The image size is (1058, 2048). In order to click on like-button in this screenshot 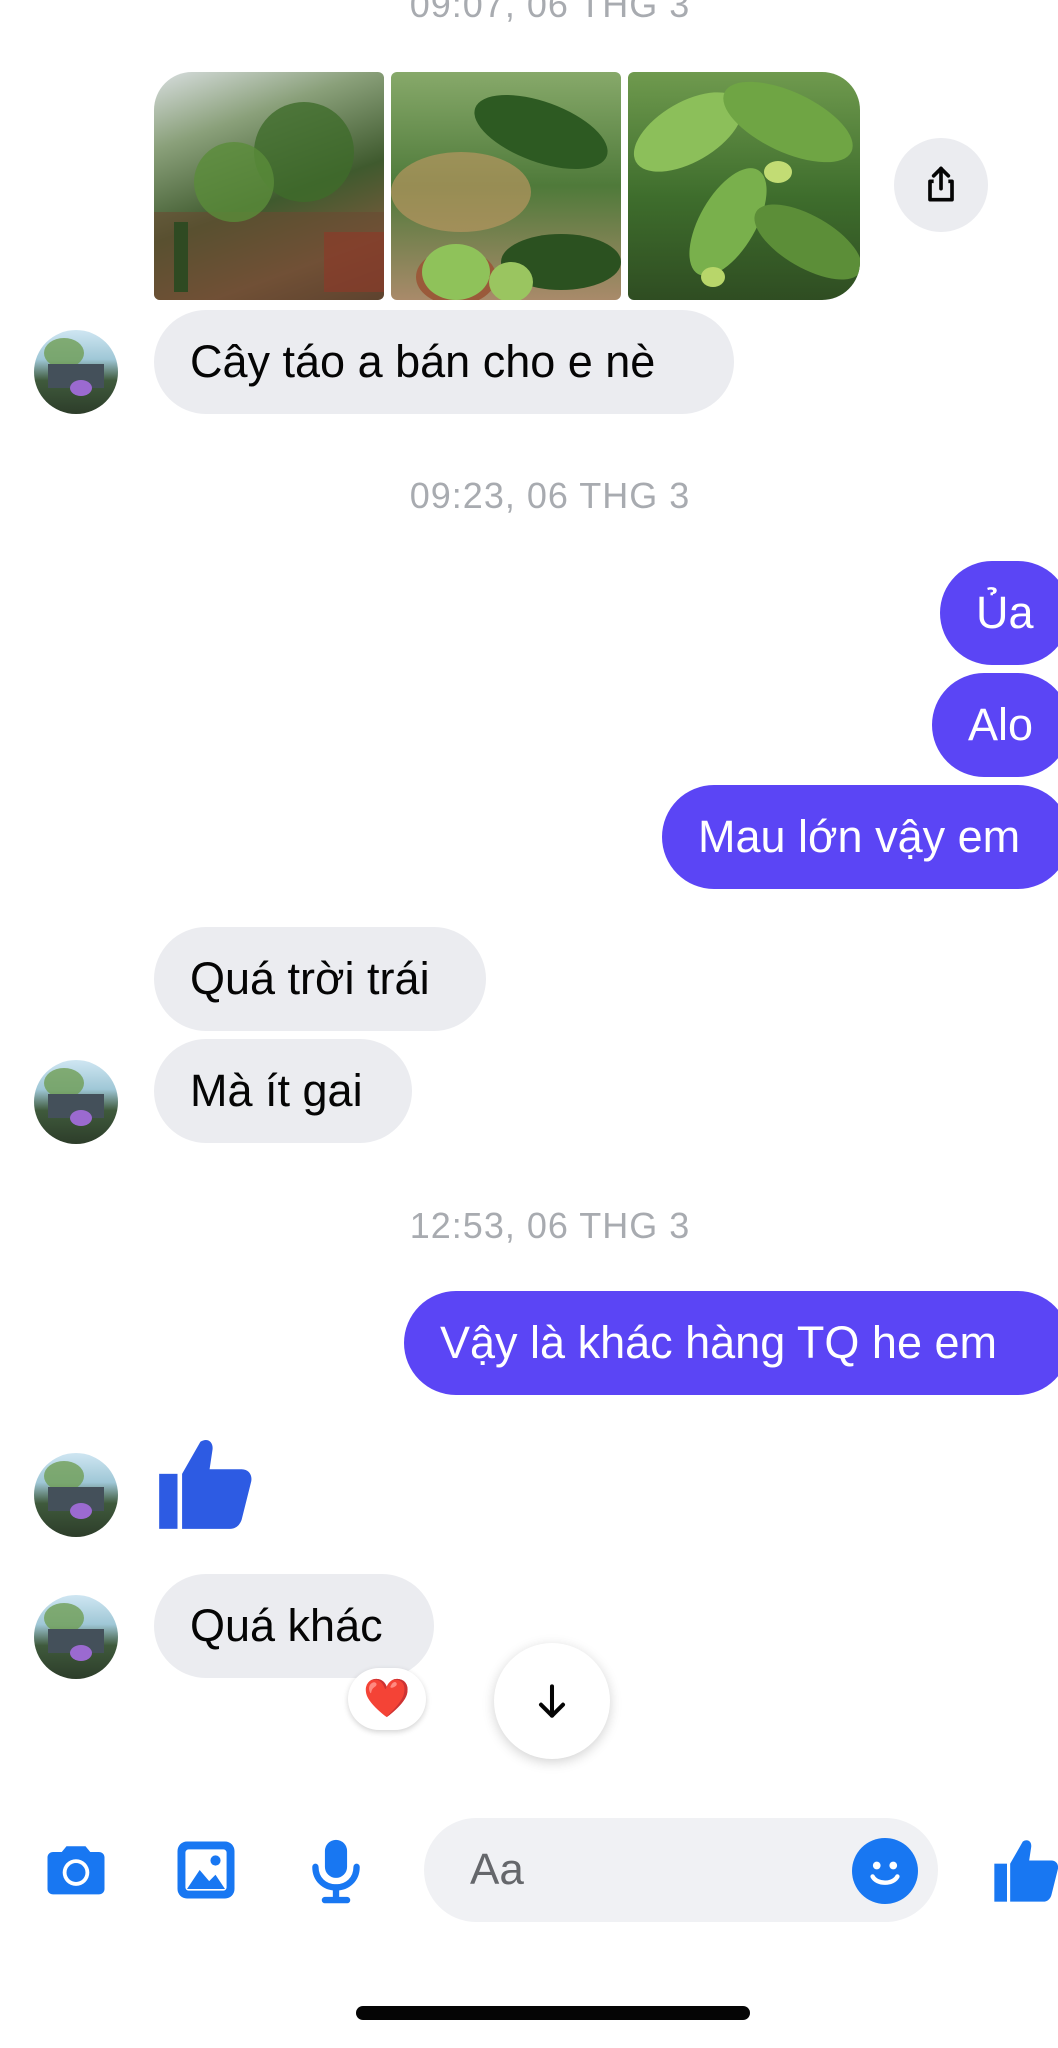, I will do `click(1023, 1870)`.